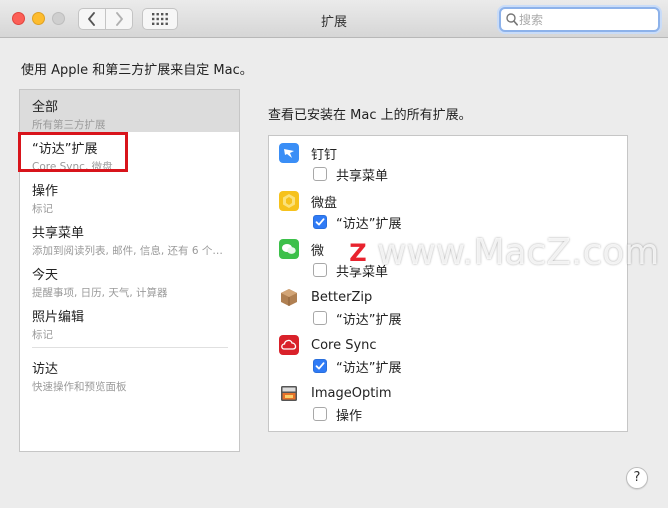 The height and width of the screenshot is (508, 668). Describe the element at coordinates (344, 345) in the screenshot. I see `app-name: Core Sync` at that location.